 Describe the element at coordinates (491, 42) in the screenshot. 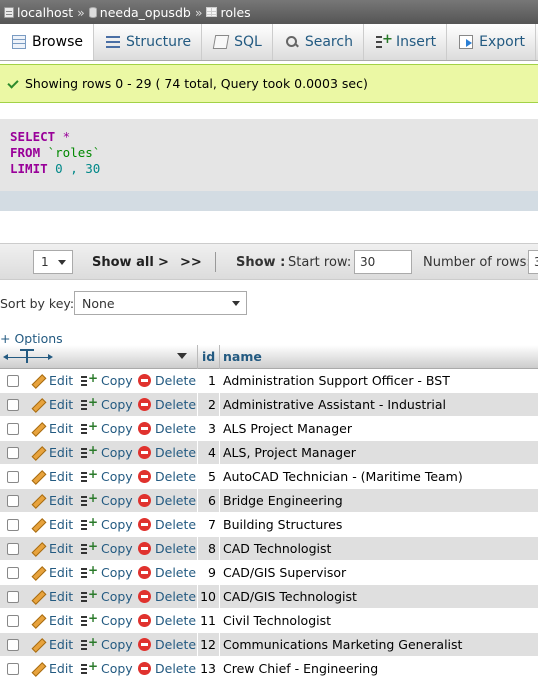

I see `tab-export: Export` at that location.